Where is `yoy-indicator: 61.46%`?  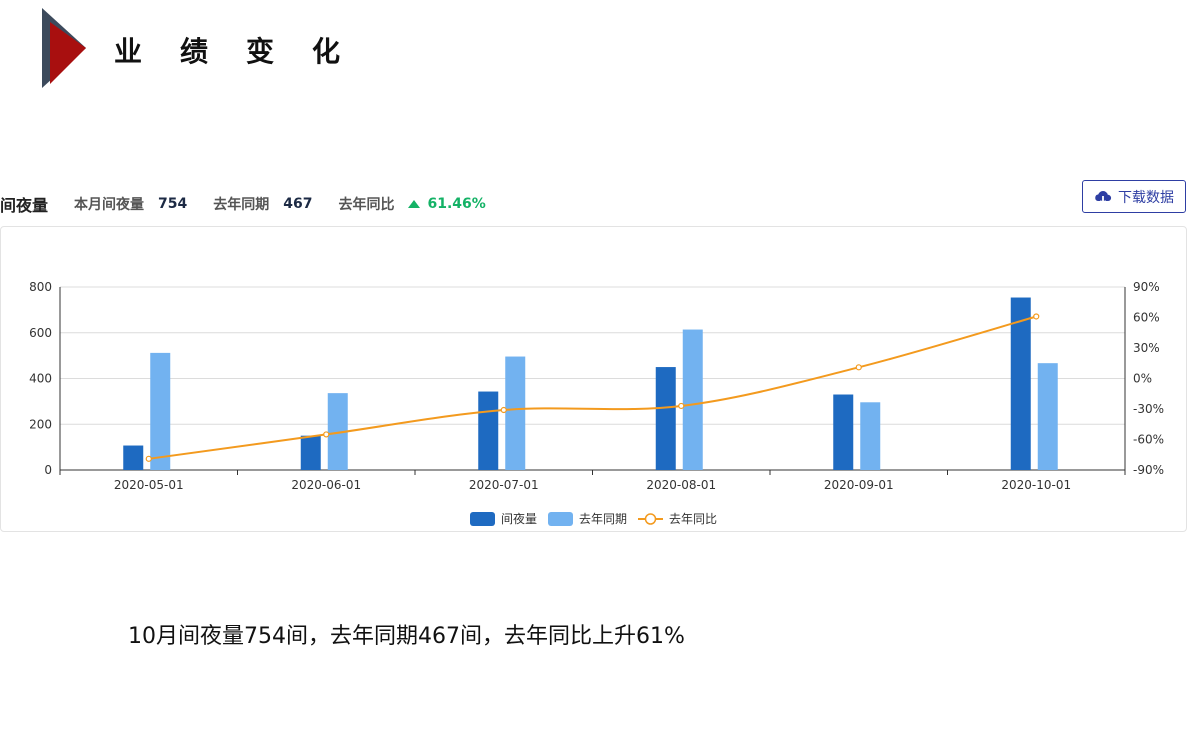 yoy-indicator: 61.46% is located at coordinates (447, 204).